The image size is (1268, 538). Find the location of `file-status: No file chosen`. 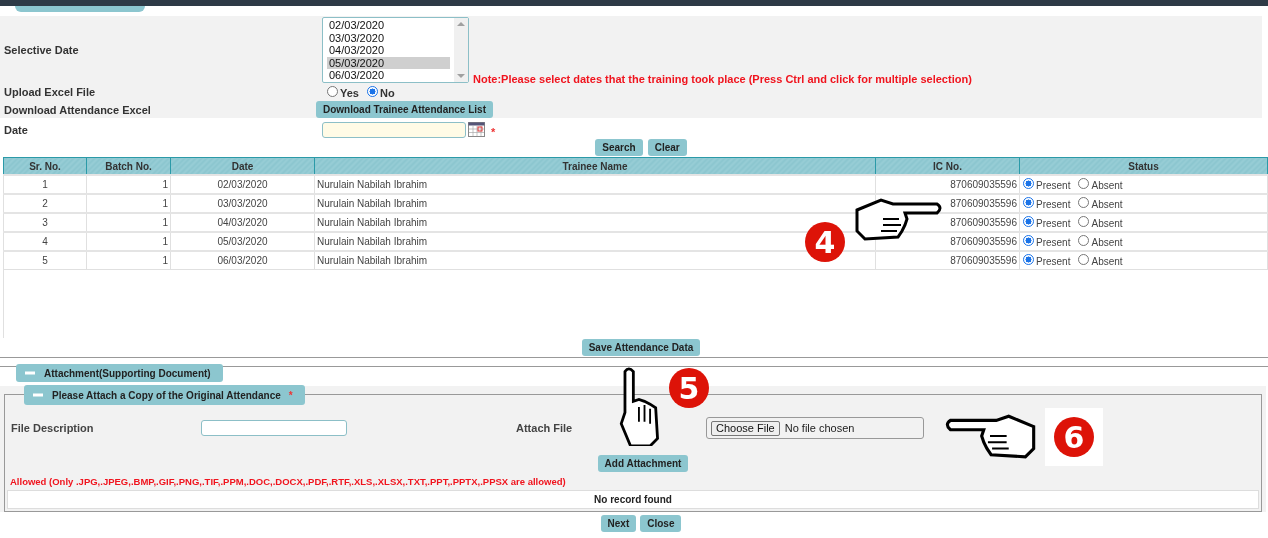

file-status: No file chosen is located at coordinates (819, 428).